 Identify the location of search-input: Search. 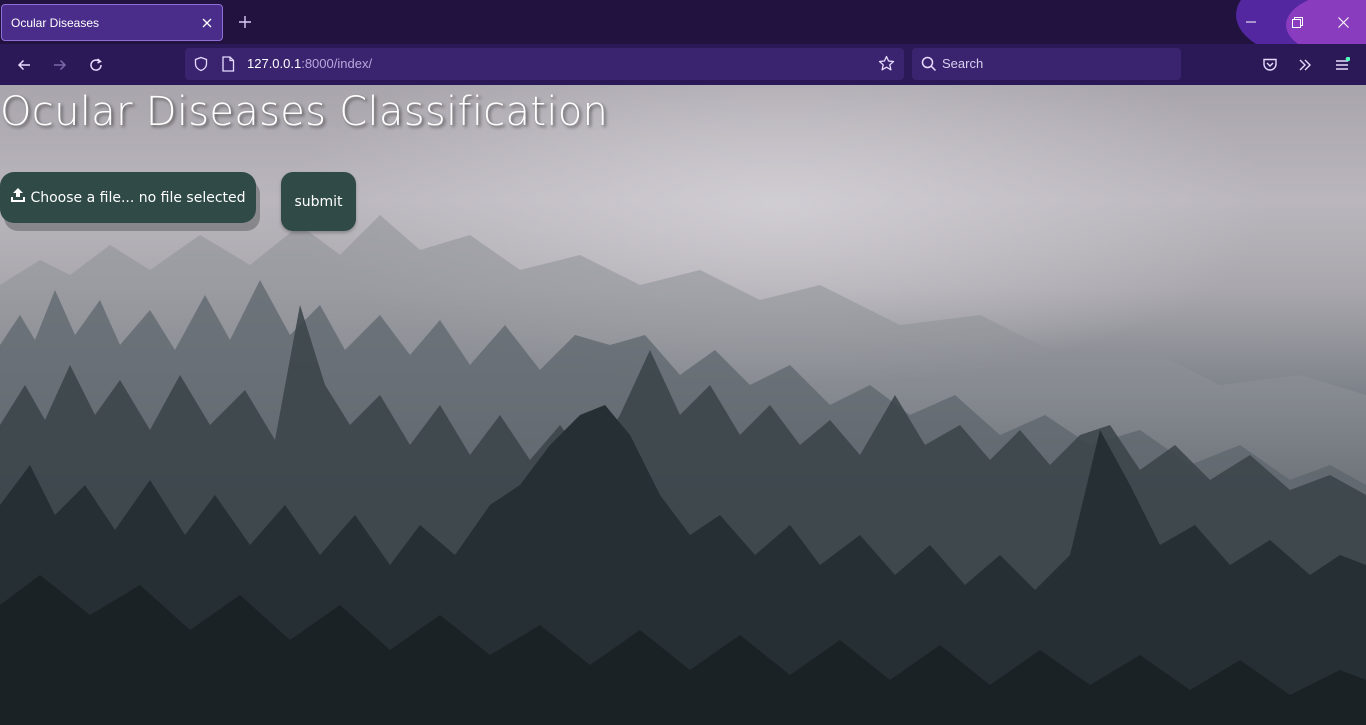
(962, 63).